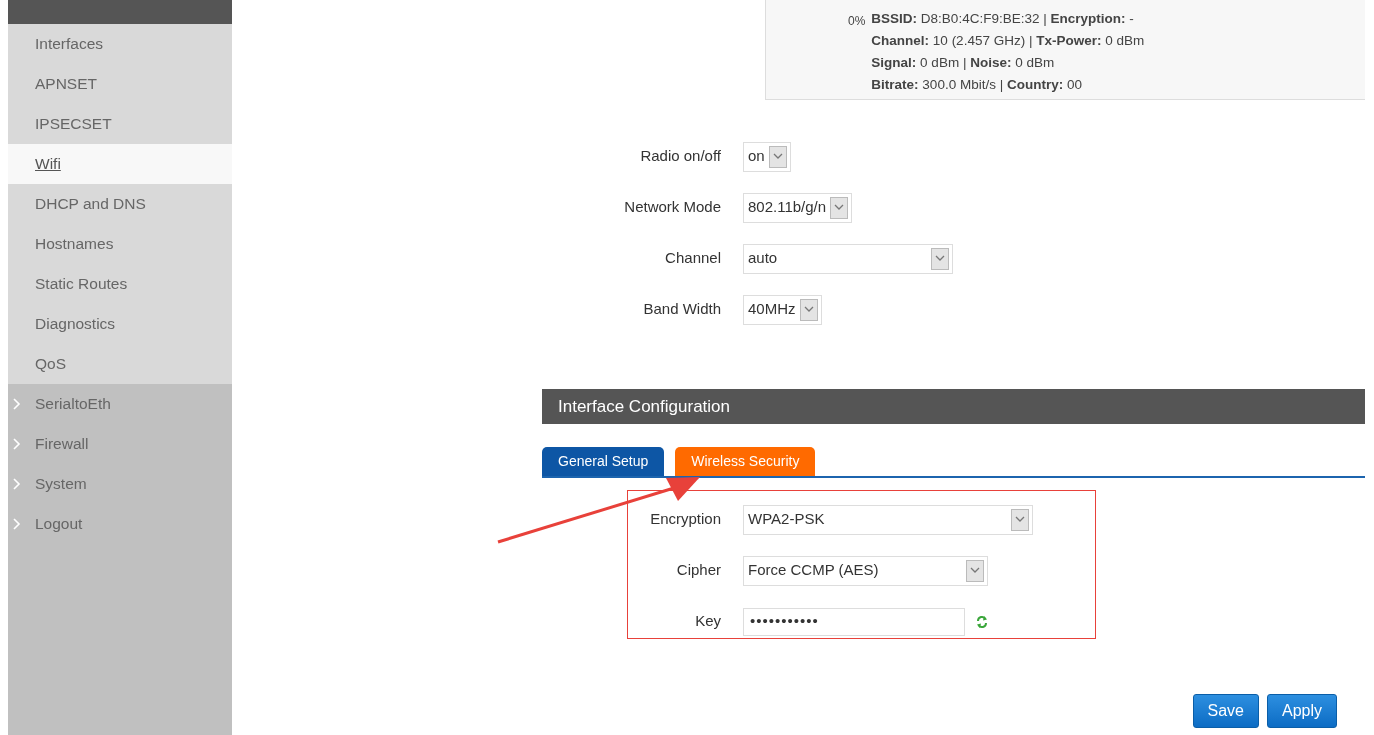 This screenshot has height=735, width=1374. I want to click on field-label: Key, so click(708, 621).